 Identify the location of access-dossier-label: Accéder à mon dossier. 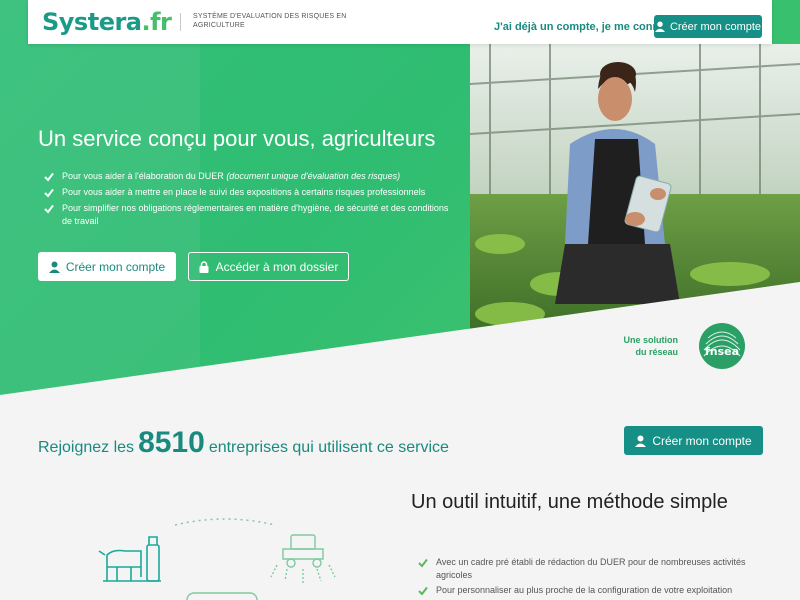
(277, 266).